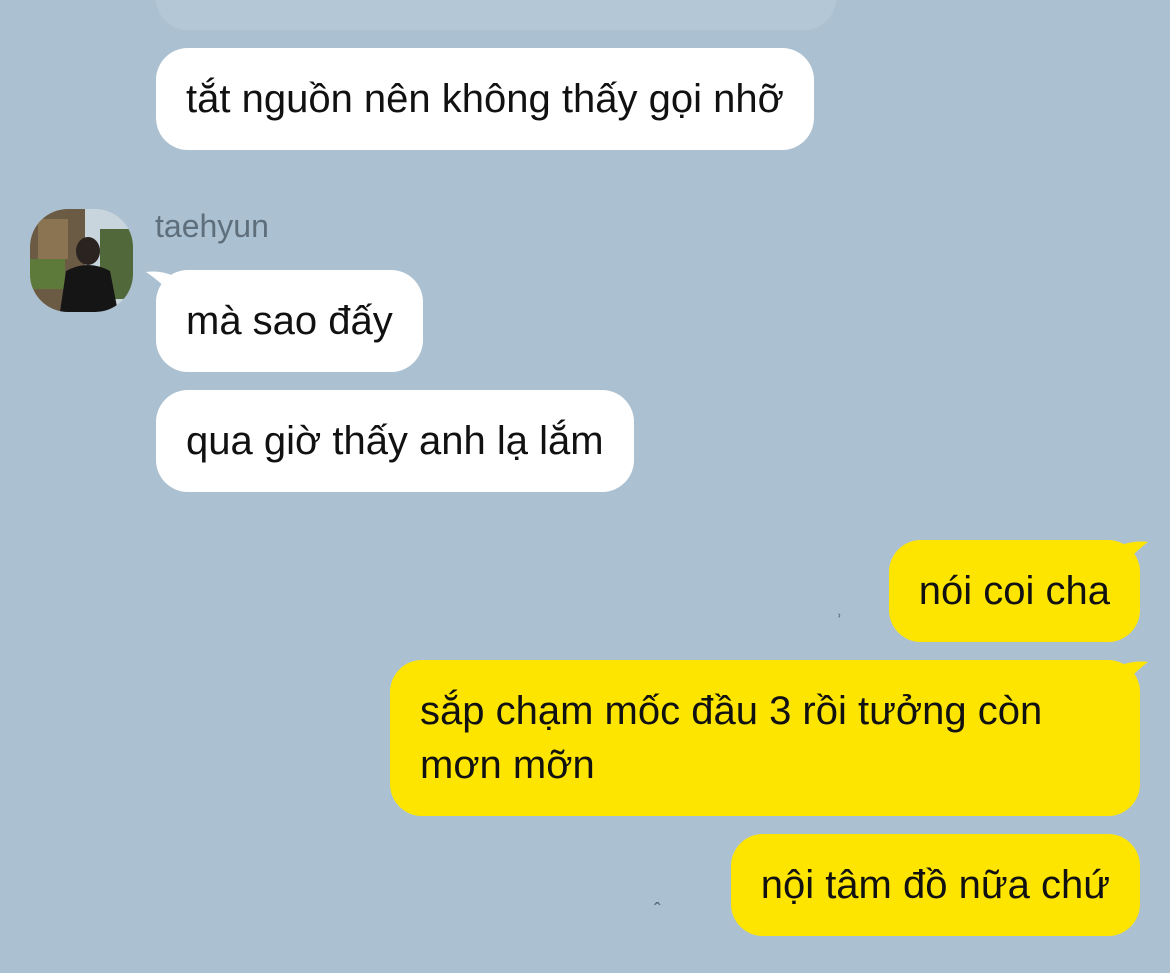 Image resolution: width=1170 pixels, height=973 pixels. Describe the element at coordinates (496, 15) in the screenshot. I see `previous-message-bubble` at that location.